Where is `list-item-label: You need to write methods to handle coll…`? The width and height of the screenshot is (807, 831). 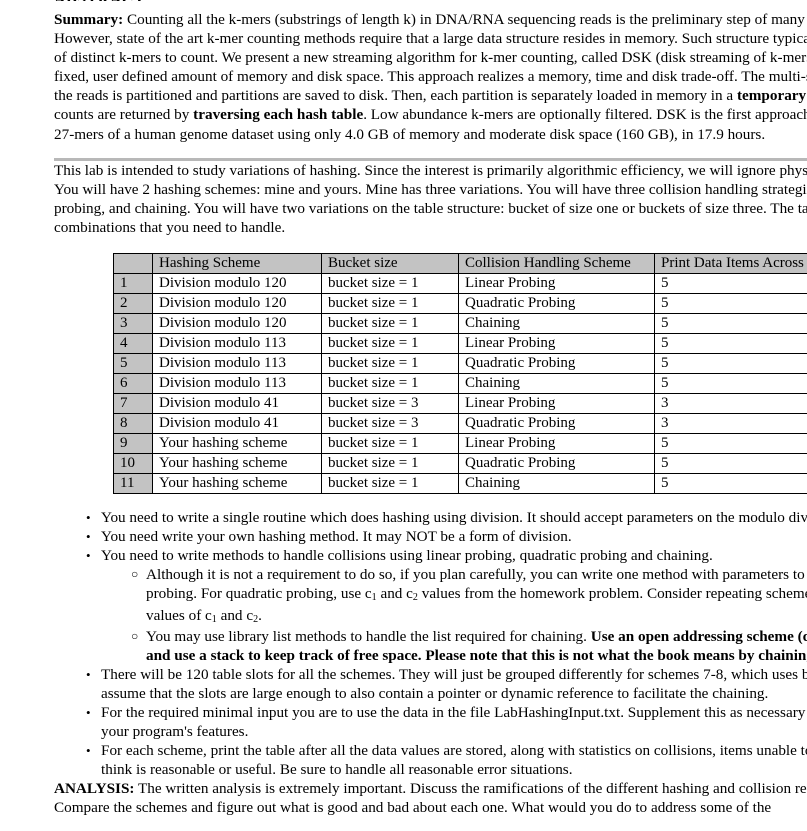 list-item-label: You need to write methods to handle coll… is located at coordinates (407, 556).